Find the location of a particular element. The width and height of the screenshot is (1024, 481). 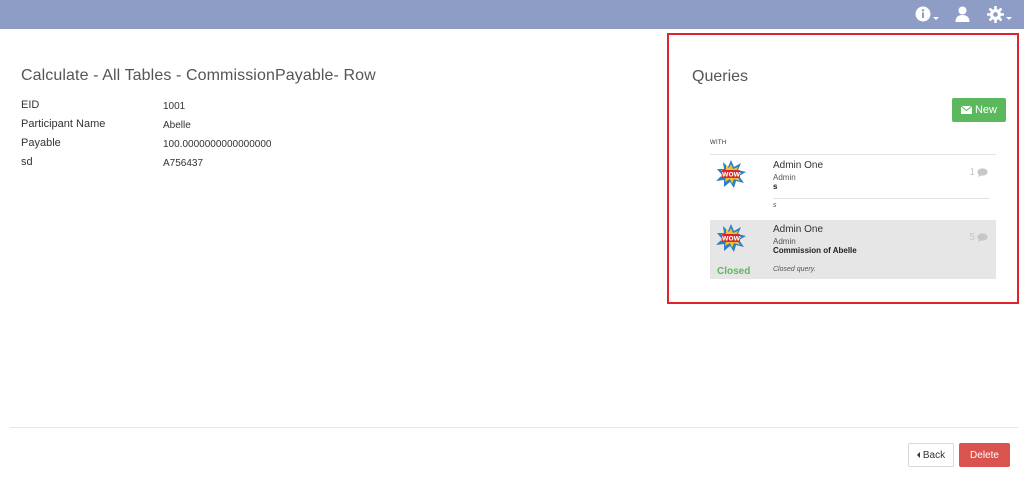

field-label-participant-name: Participant Name is located at coordinates (63, 124).